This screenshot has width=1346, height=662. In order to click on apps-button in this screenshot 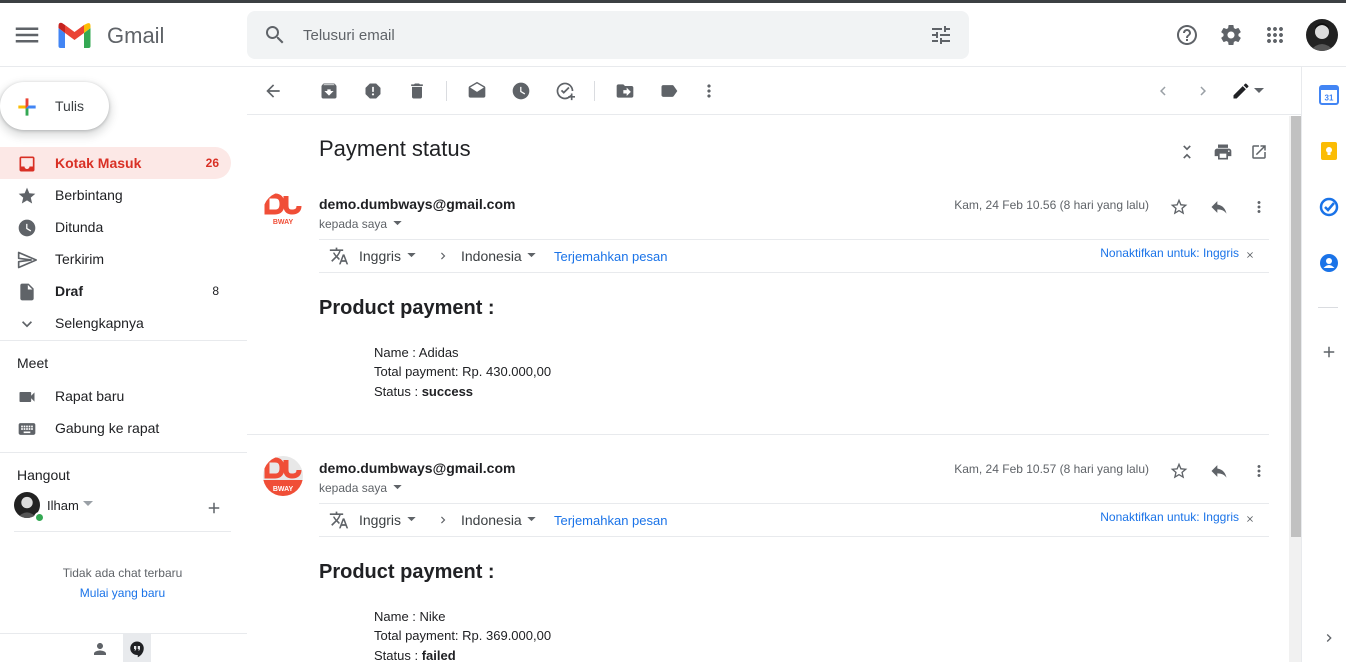, I will do `click(1275, 35)`.